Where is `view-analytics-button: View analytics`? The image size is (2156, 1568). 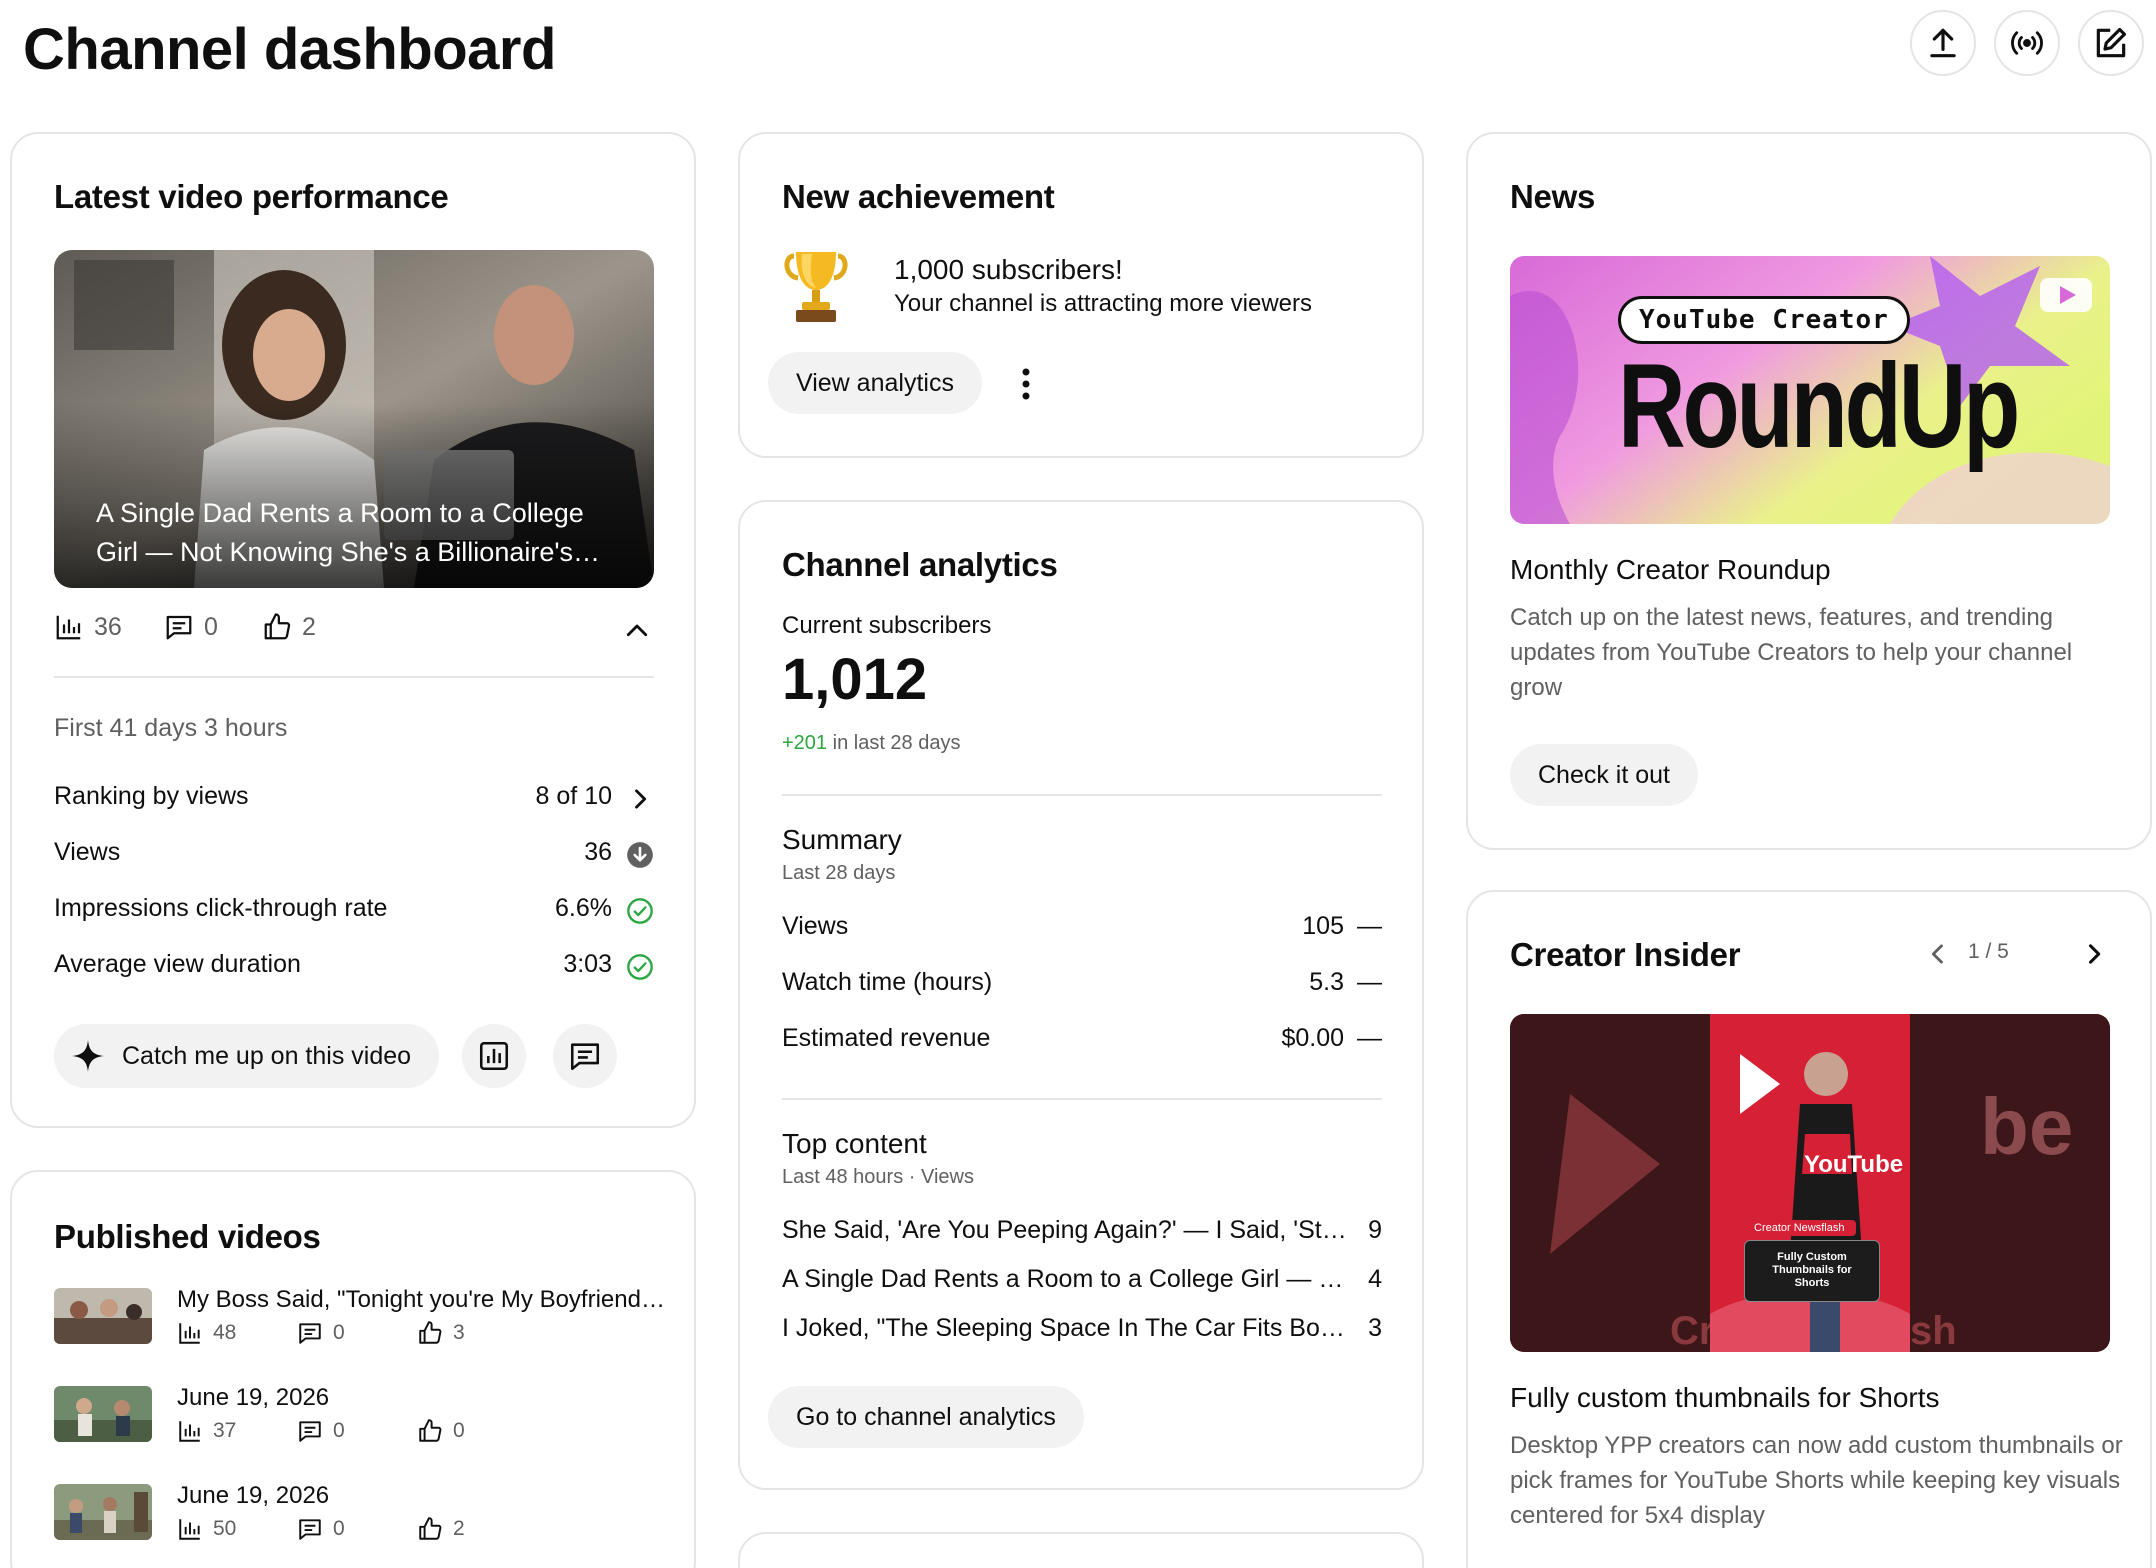
view-analytics-button: View analytics is located at coordinates (875, 383).